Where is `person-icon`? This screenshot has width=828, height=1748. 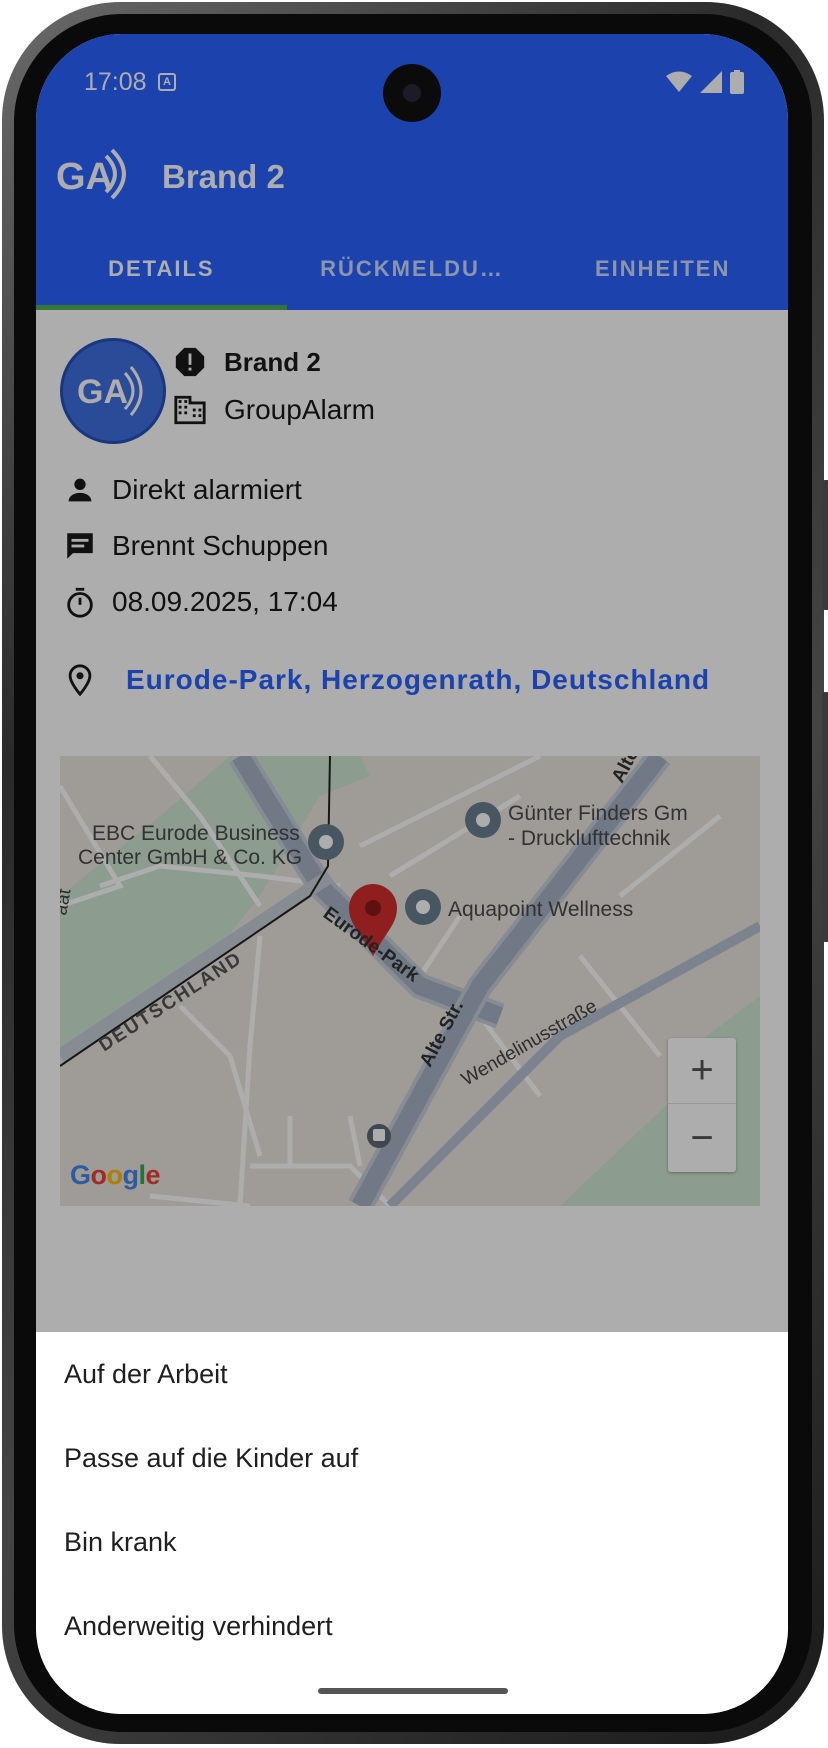
person-icon is located at coordinates (80, 490).